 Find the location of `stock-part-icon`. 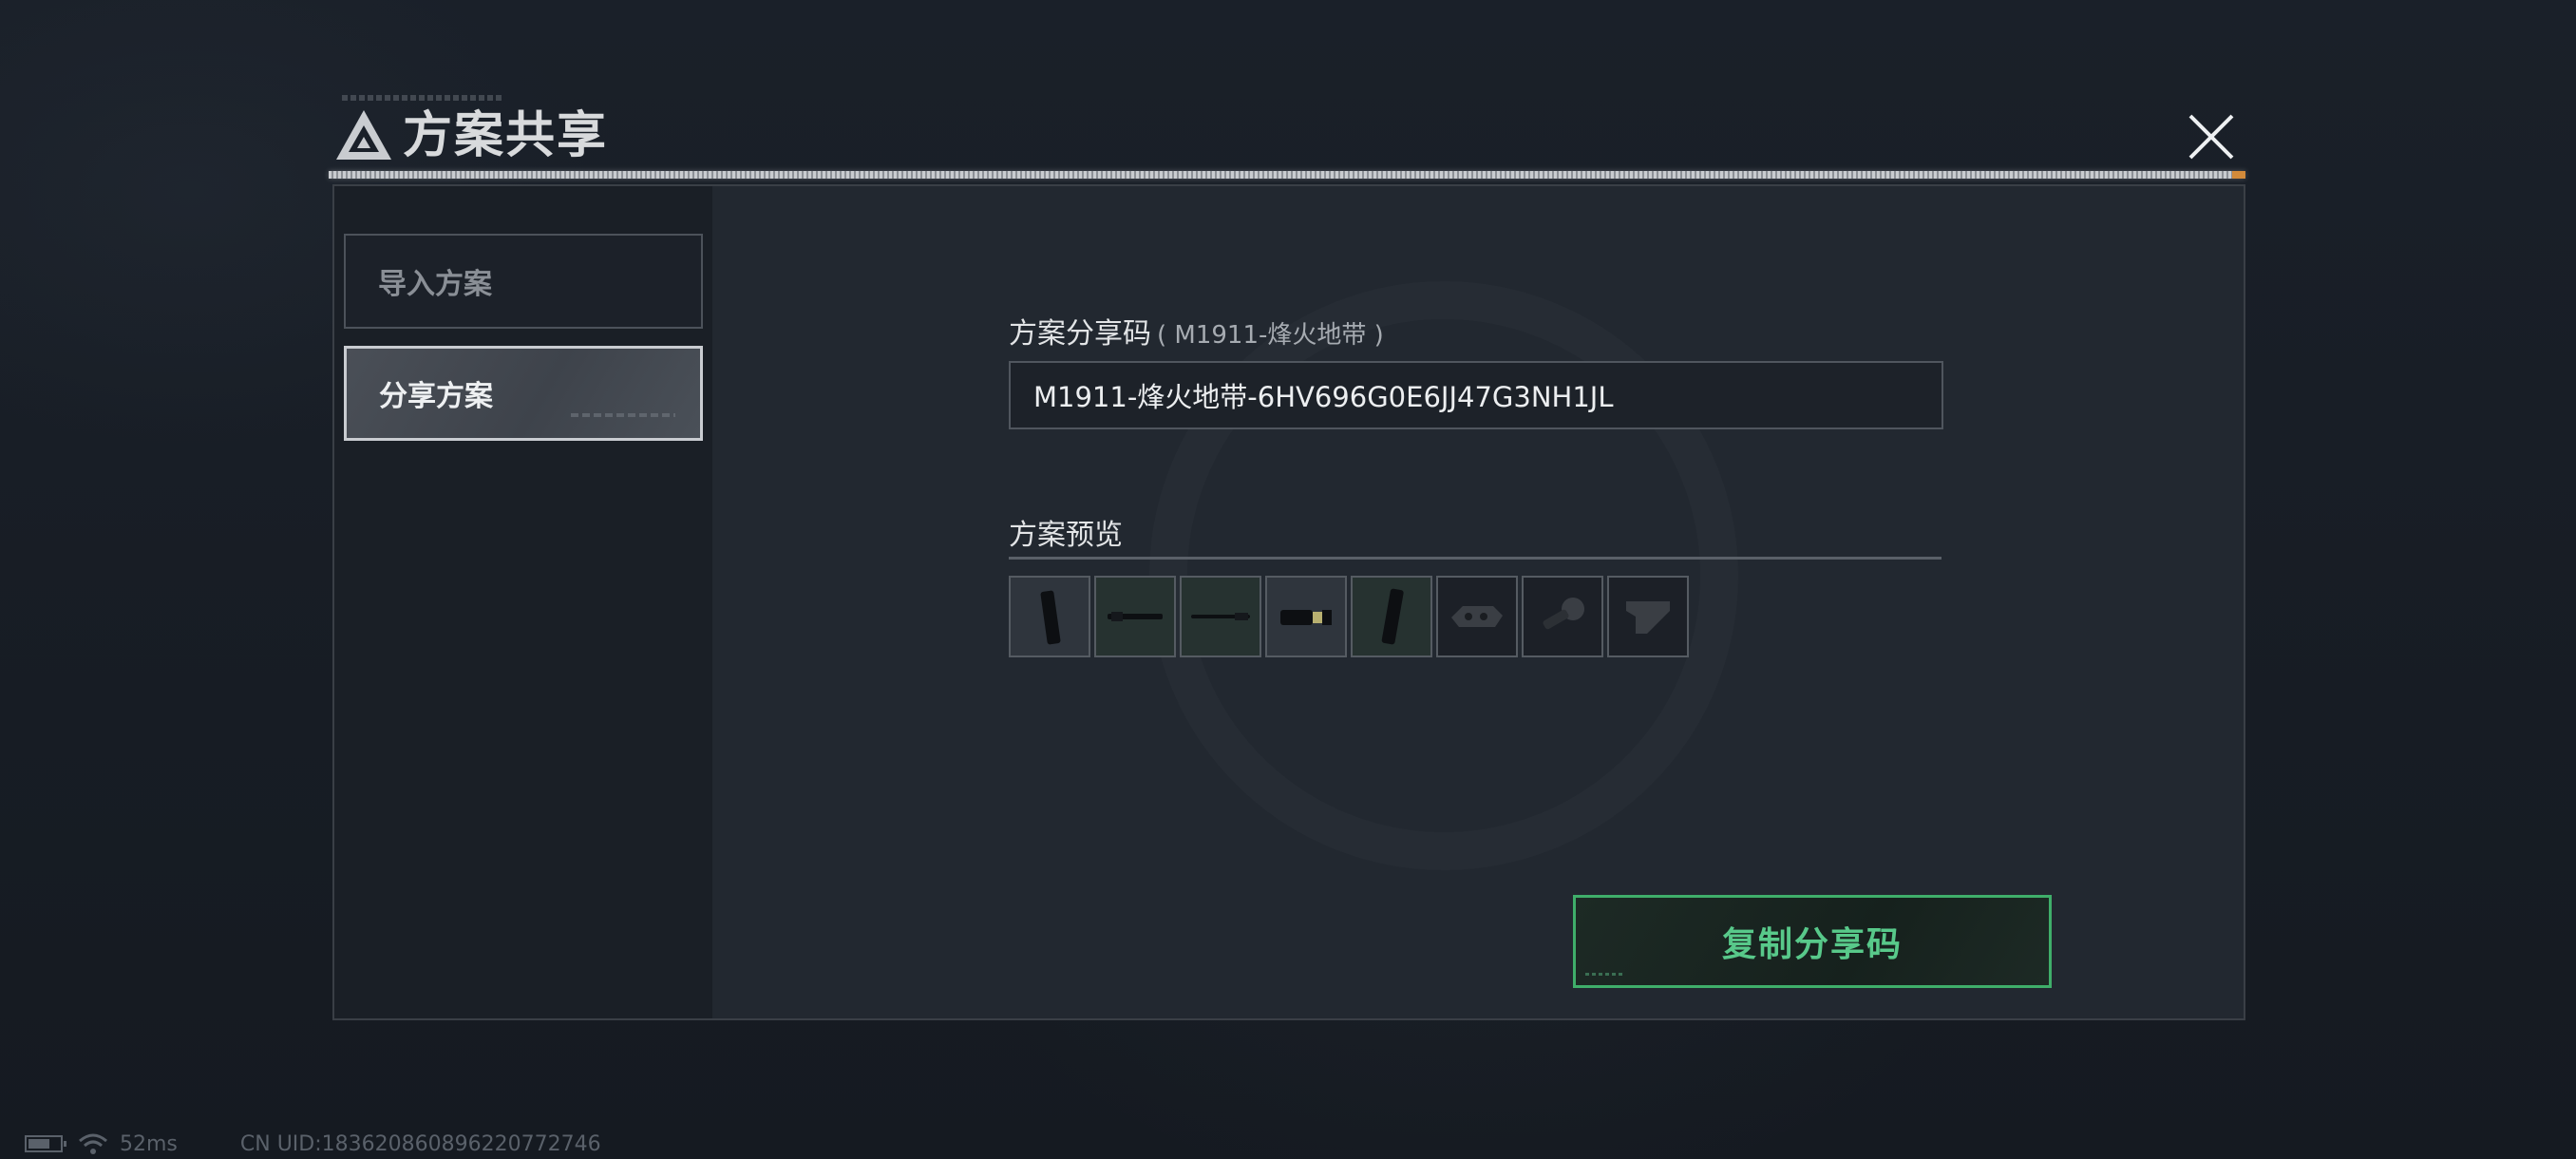

stock-part-icon is located at coordinates (1648, 617).